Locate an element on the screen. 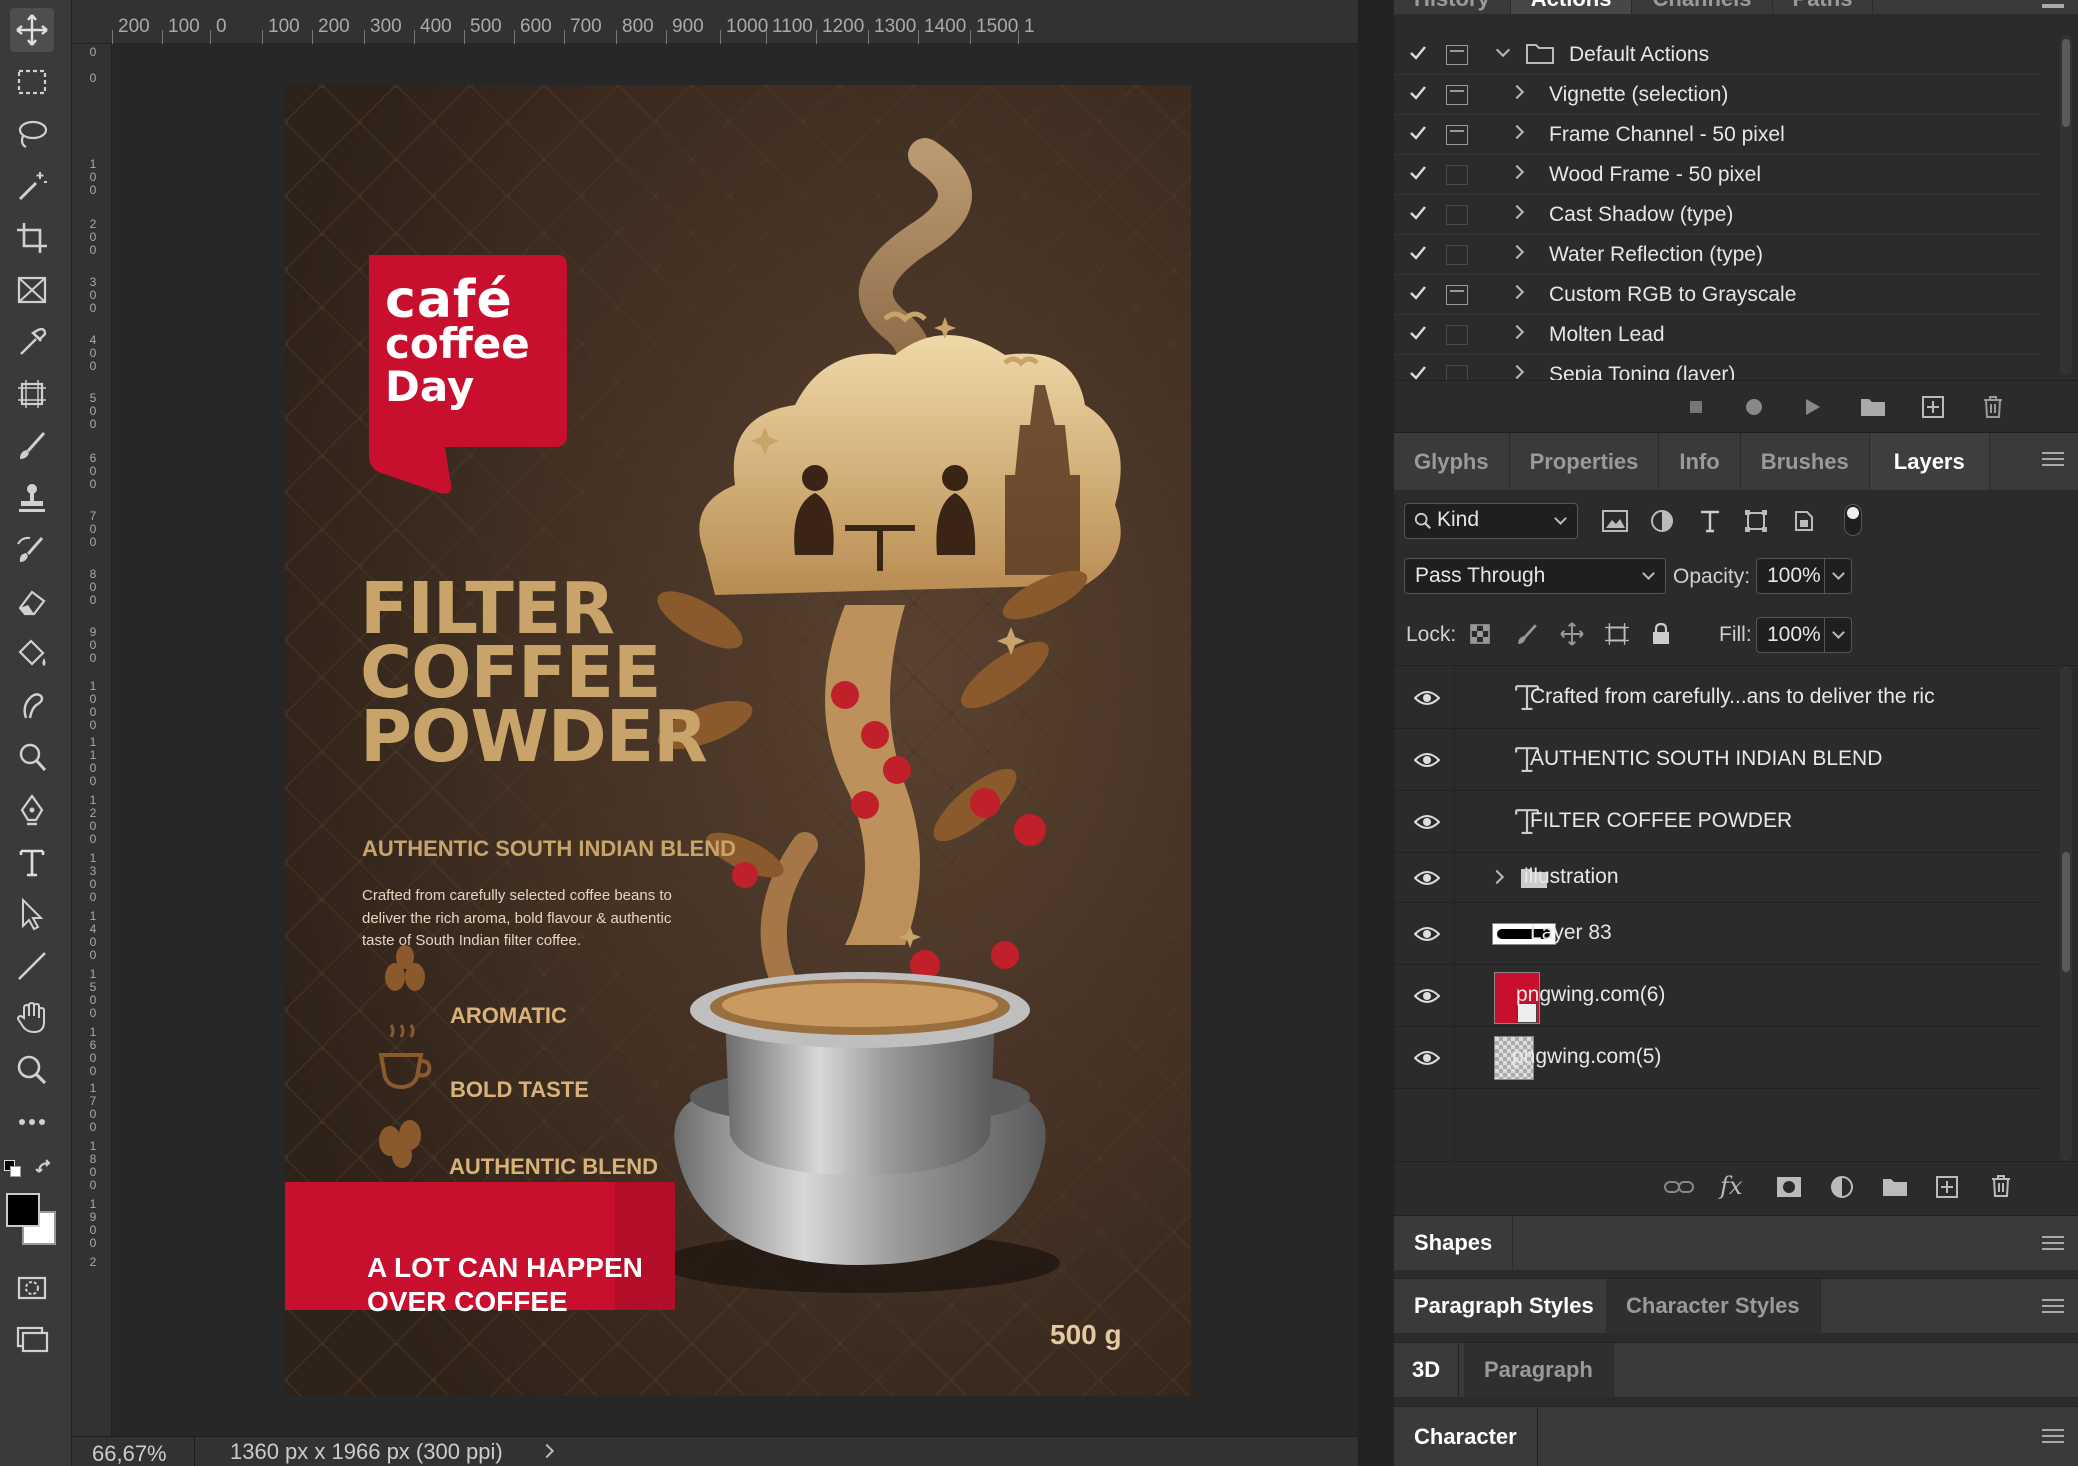 The height and width of the screenshot is (1466, 2078). three-d-panel: 3D Paragraph is located at coordinates (1736, 1369).